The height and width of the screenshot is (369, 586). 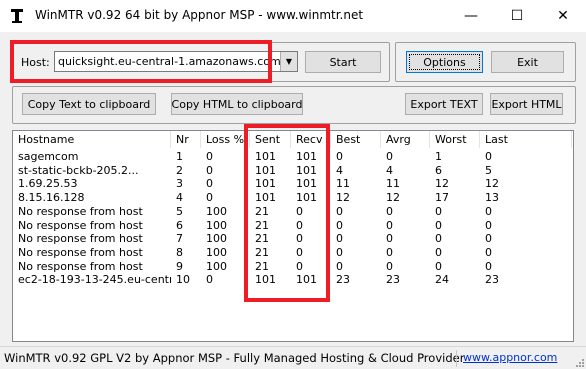 I want to click on host-input: quicksight.eu-central-1.amazonaws.com, so click(x=169, y=61).